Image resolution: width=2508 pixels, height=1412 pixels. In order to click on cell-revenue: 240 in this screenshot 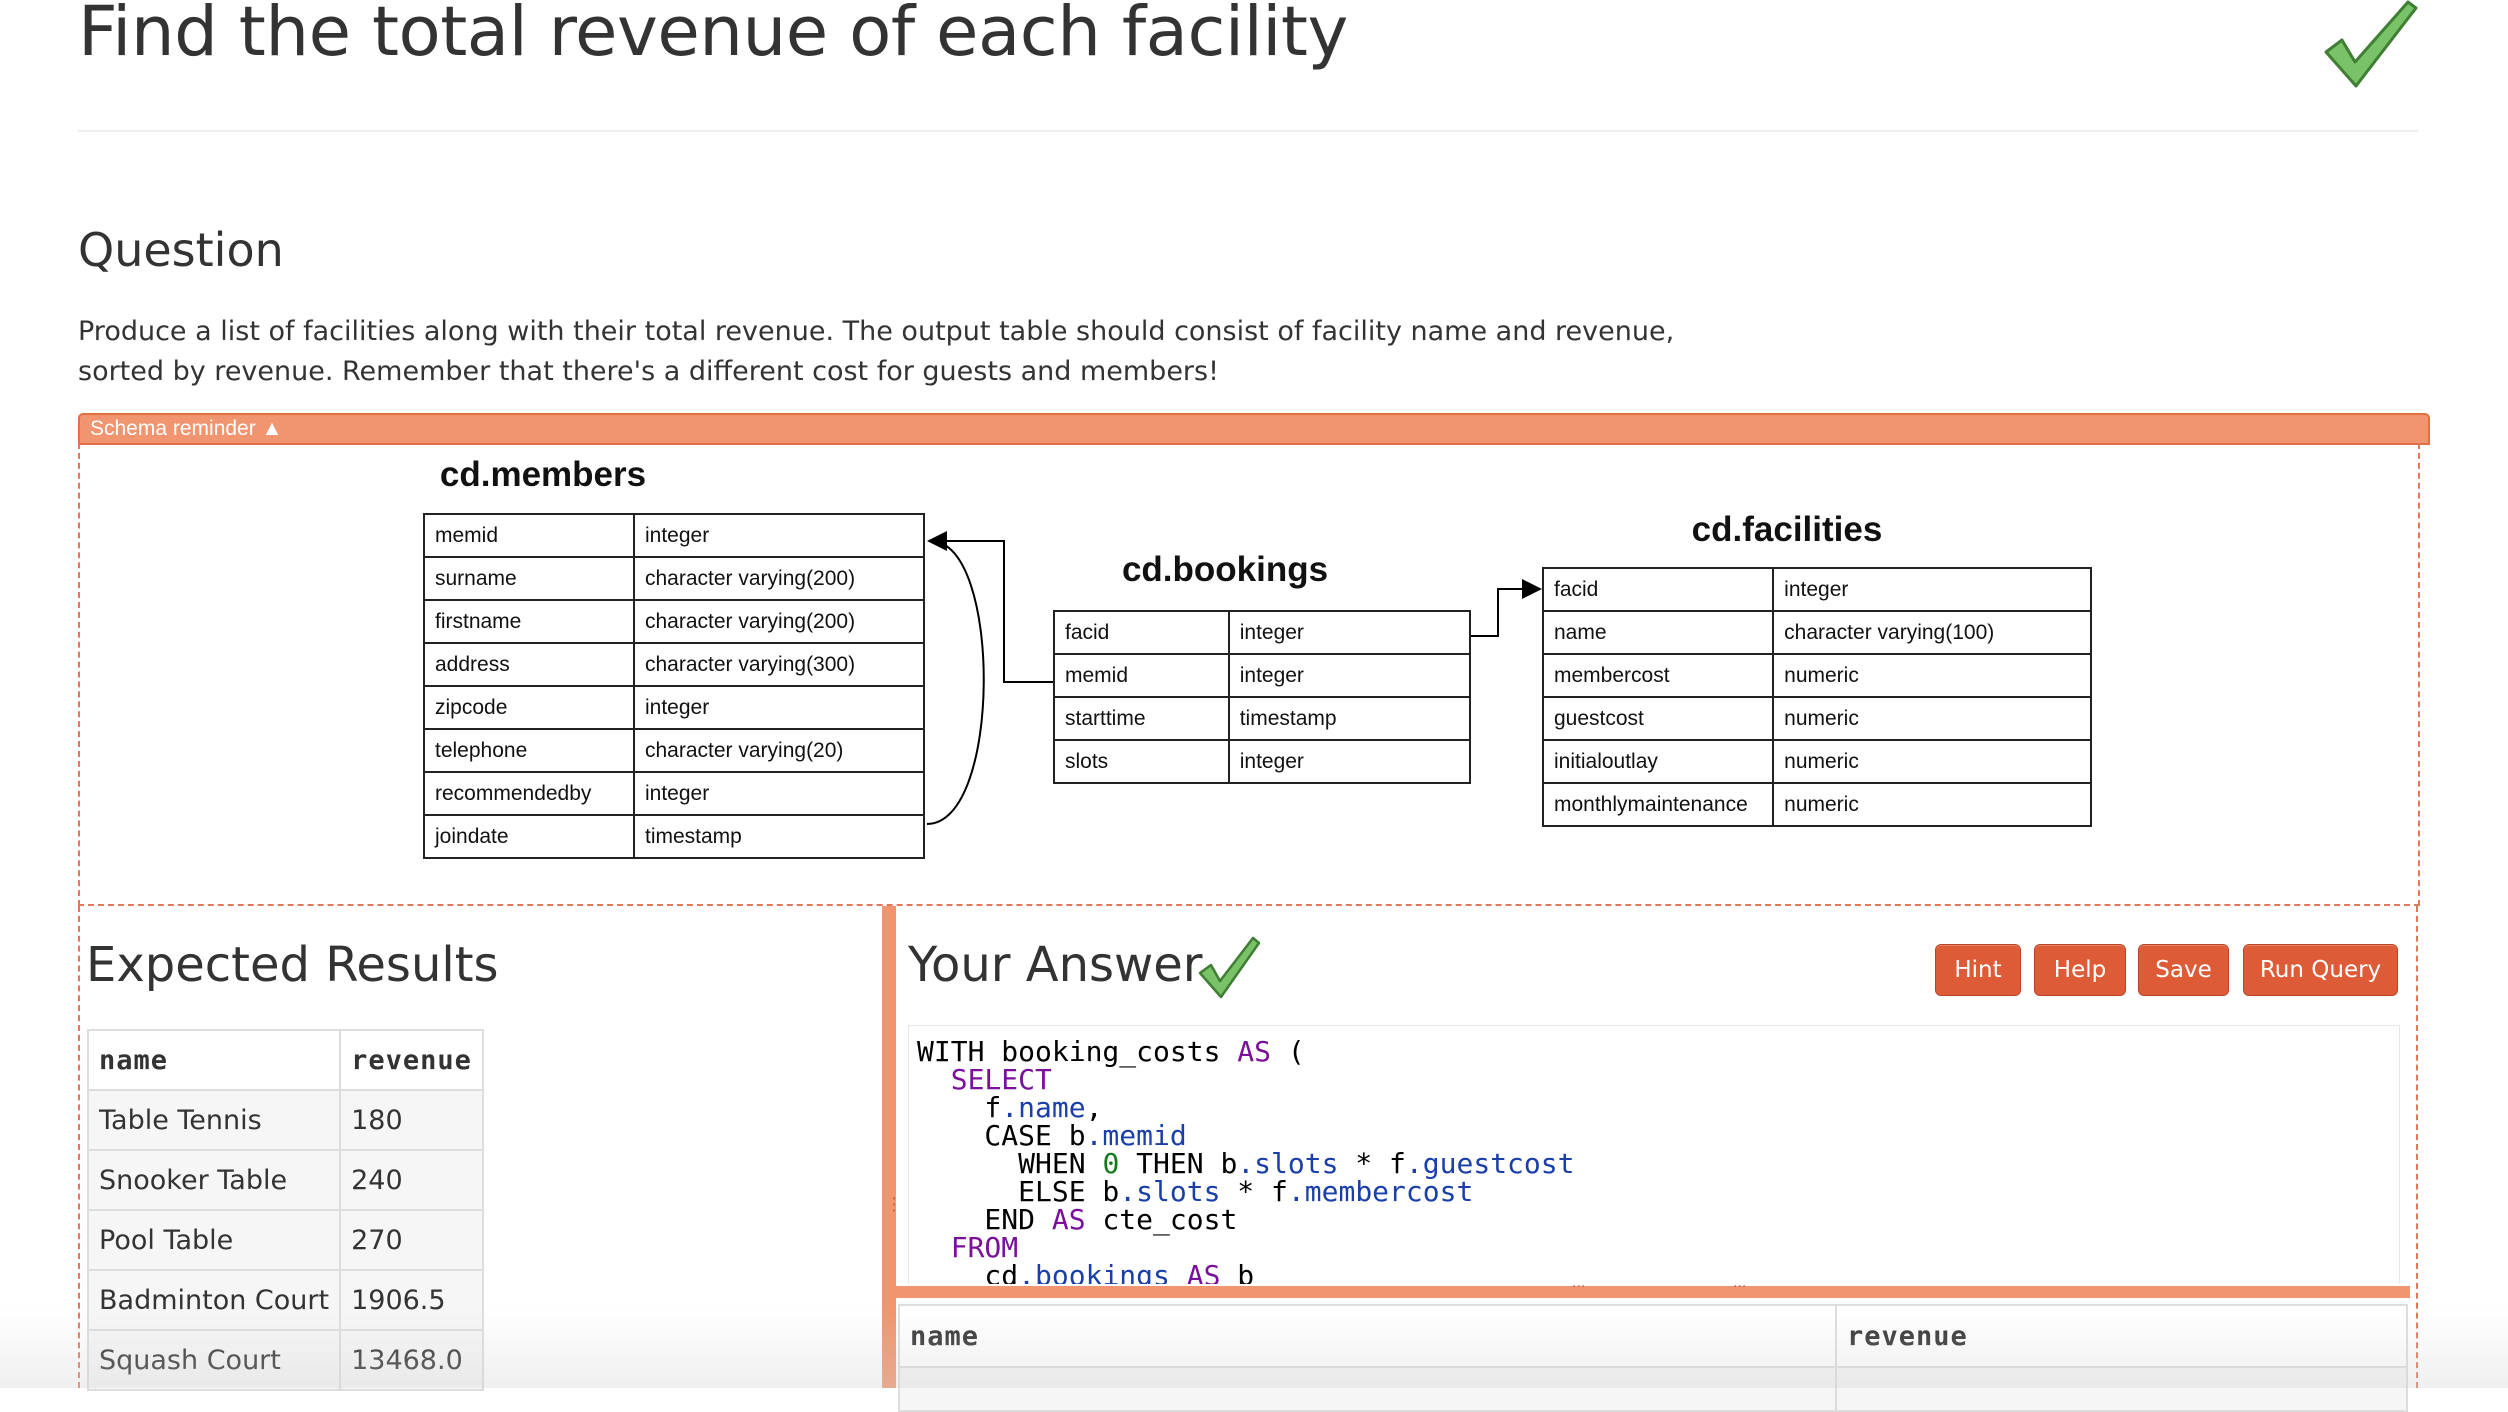, I will do `click(411, 1180)`.